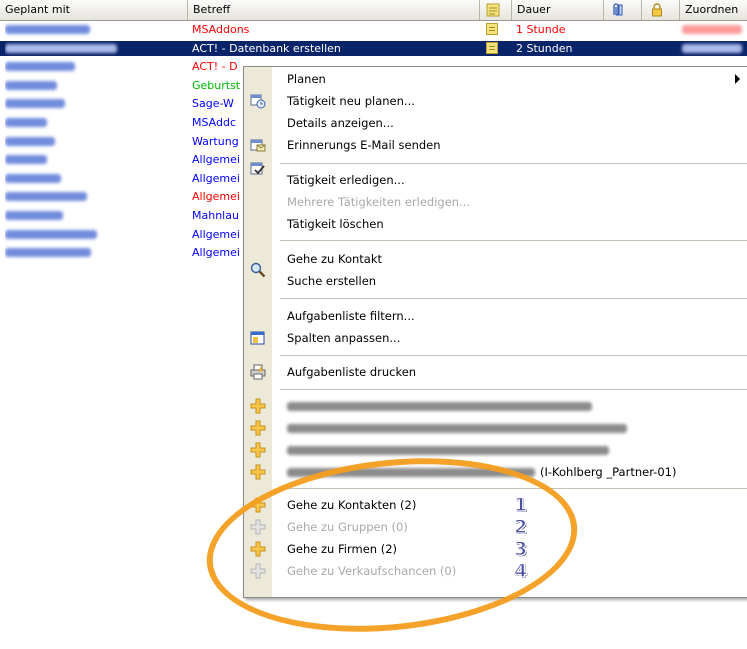  What do you see at coordinates (258, 145) in the screenshot?
I see `email-reminder-icon` at bounding box center [258, 145].